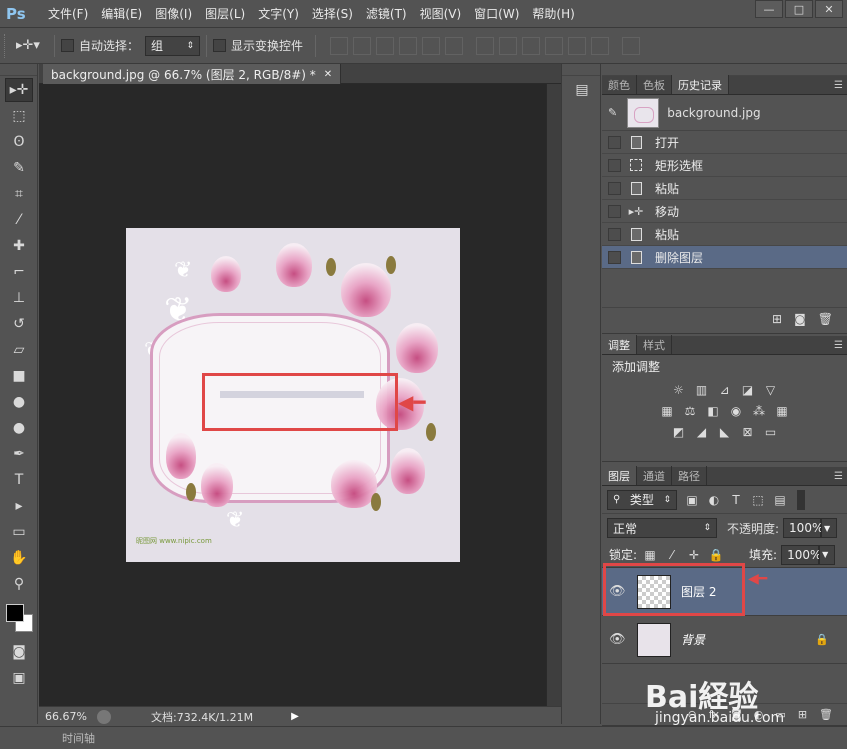 The image size is (847, 749). I want to click on hand-tool-icon: ✋, so click(19, 558).